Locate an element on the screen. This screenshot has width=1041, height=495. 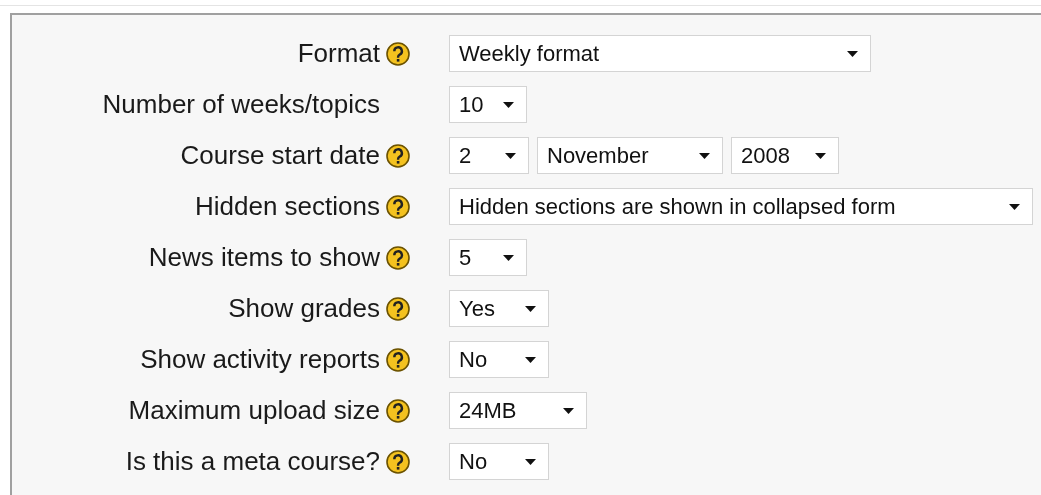
dropdown: 2008 is located at coordinates (785, 155).